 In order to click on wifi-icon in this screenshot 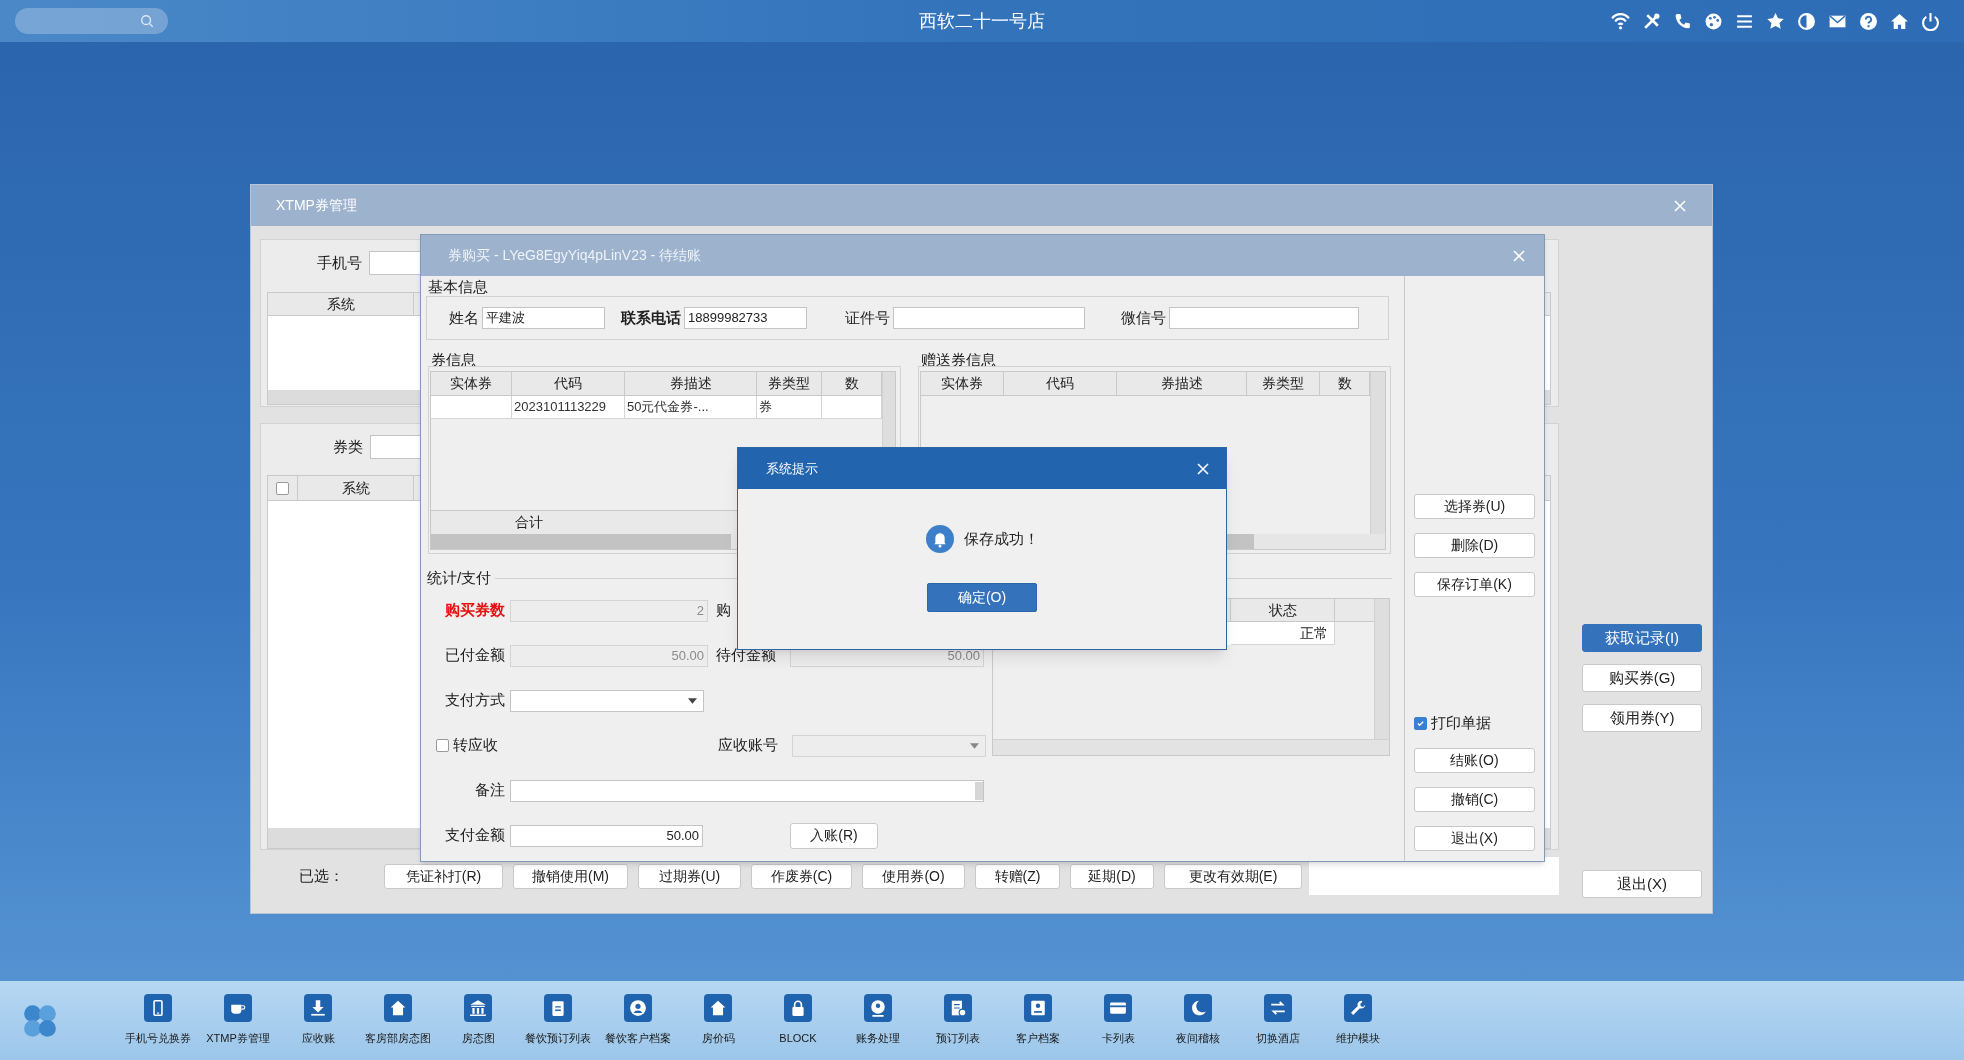, I will do `click(1620, 21)`.